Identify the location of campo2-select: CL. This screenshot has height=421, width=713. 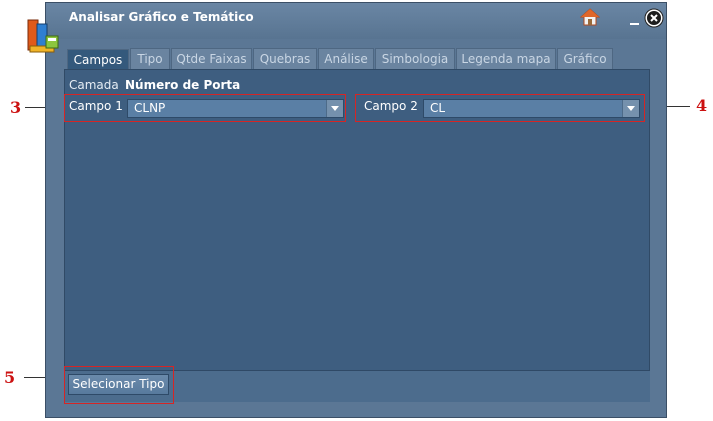
(531, 108).